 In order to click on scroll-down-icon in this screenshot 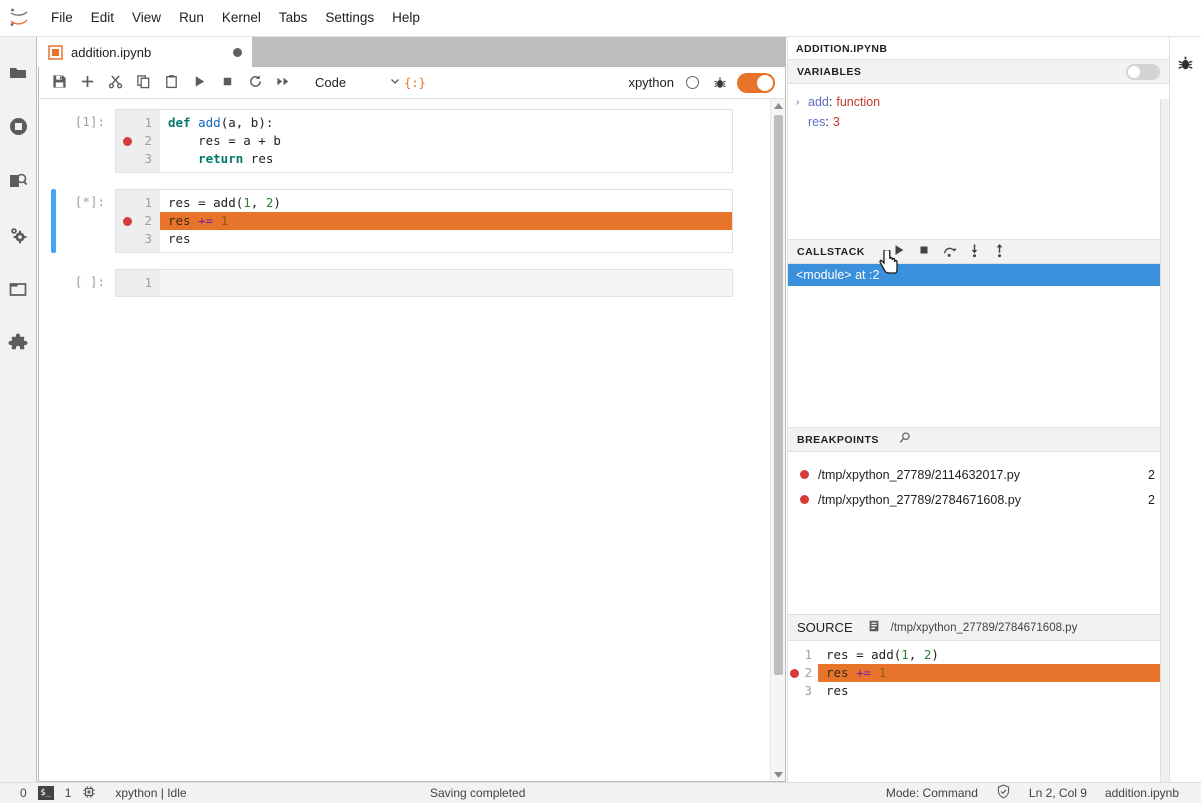, I will do `click(778, 774)`.